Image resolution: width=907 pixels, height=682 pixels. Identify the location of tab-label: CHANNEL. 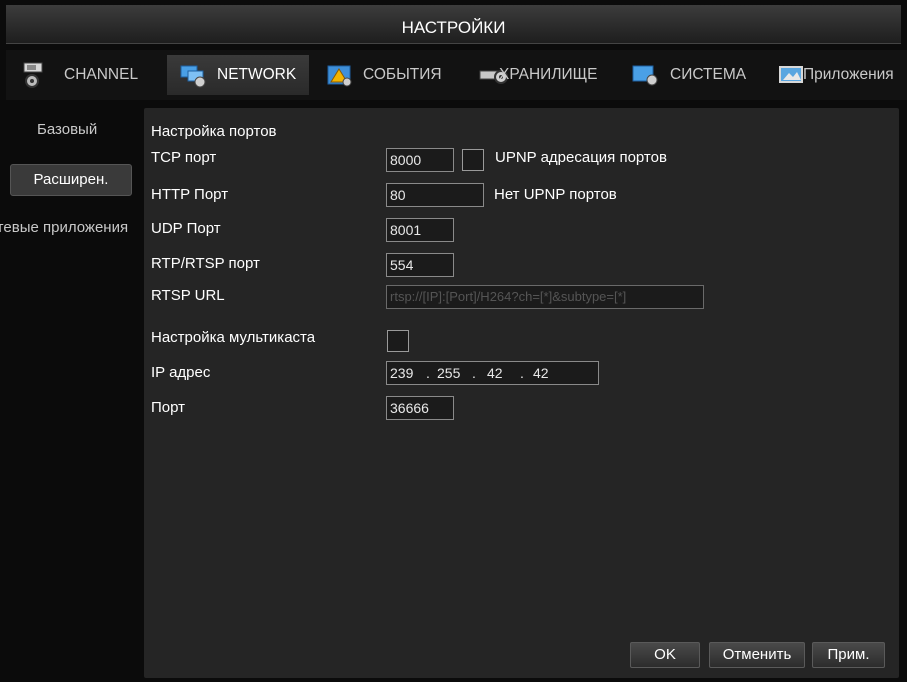
(101, 74).